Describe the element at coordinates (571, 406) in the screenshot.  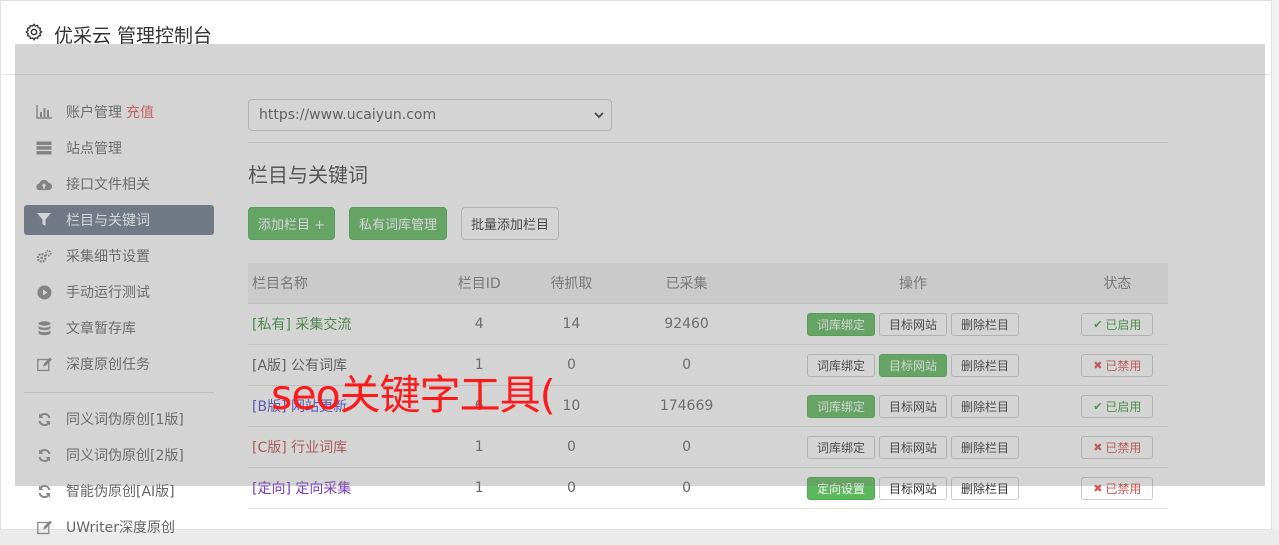
I see `pending-count: 10` at that location.